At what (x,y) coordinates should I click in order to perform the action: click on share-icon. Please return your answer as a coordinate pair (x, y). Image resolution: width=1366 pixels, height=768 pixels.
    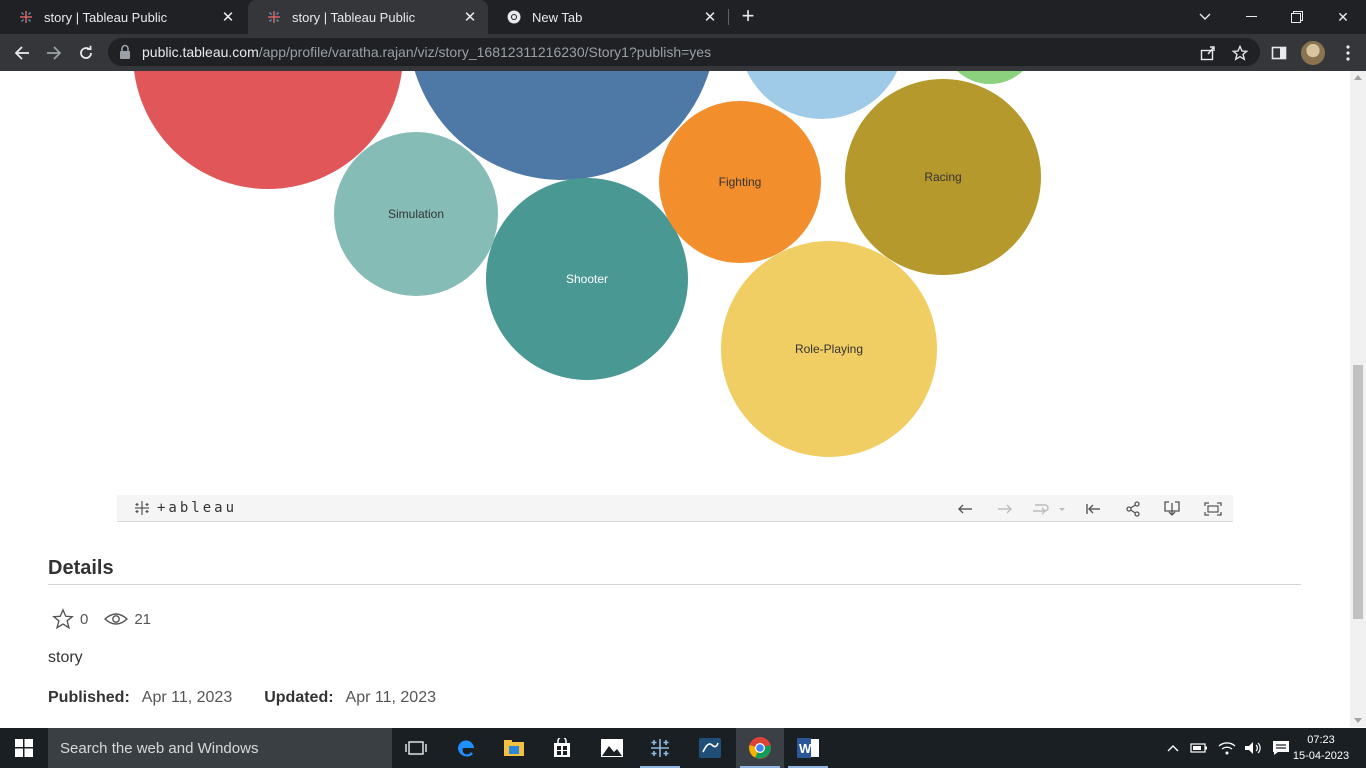
    Looking at the image, I should click on (1133, 509).